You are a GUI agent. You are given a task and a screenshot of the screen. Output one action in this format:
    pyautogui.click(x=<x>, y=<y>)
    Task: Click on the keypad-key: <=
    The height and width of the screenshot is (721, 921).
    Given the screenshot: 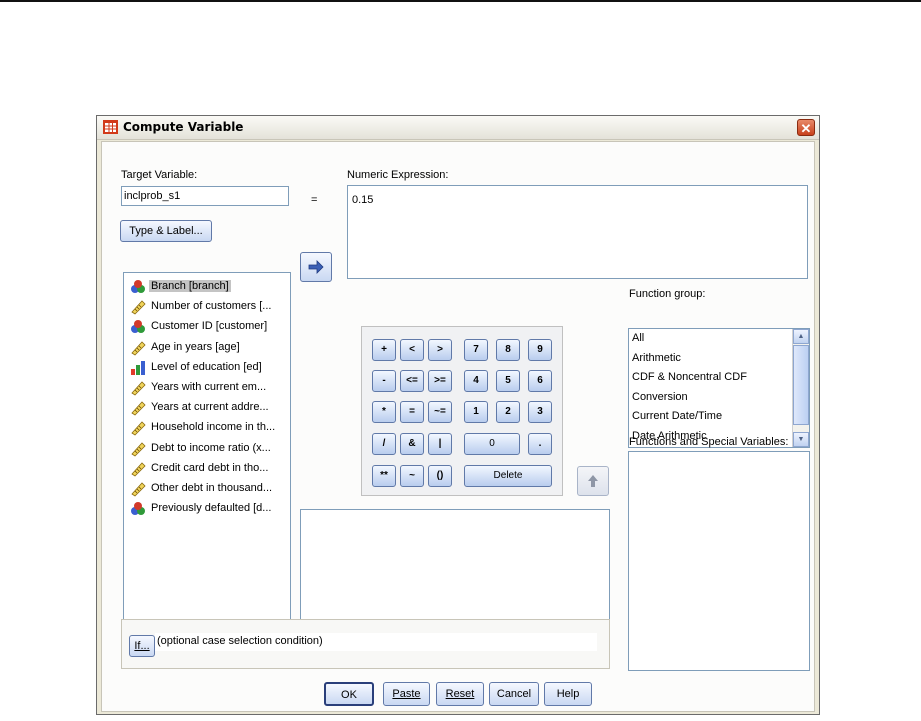 What is the action you would take?
    pyautogui.click(x=412, y=381)
    